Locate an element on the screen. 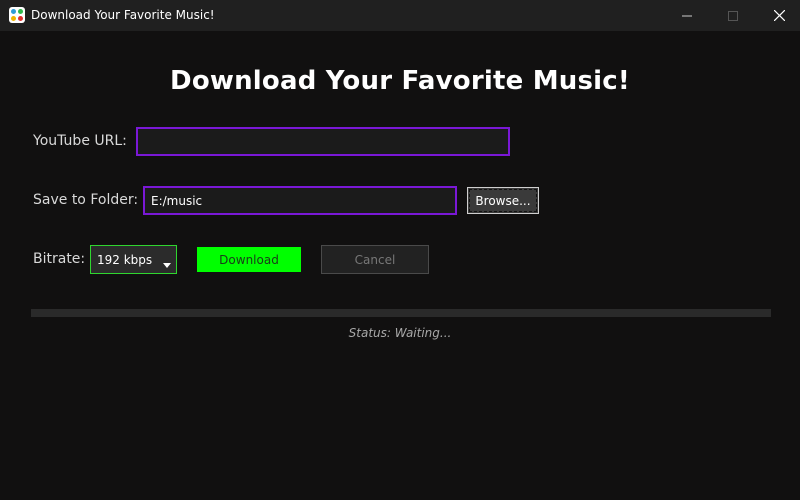 Image resolution: width=800 pixels, height=500 pixels. download-button: Download is located at coordinates (249, 259).